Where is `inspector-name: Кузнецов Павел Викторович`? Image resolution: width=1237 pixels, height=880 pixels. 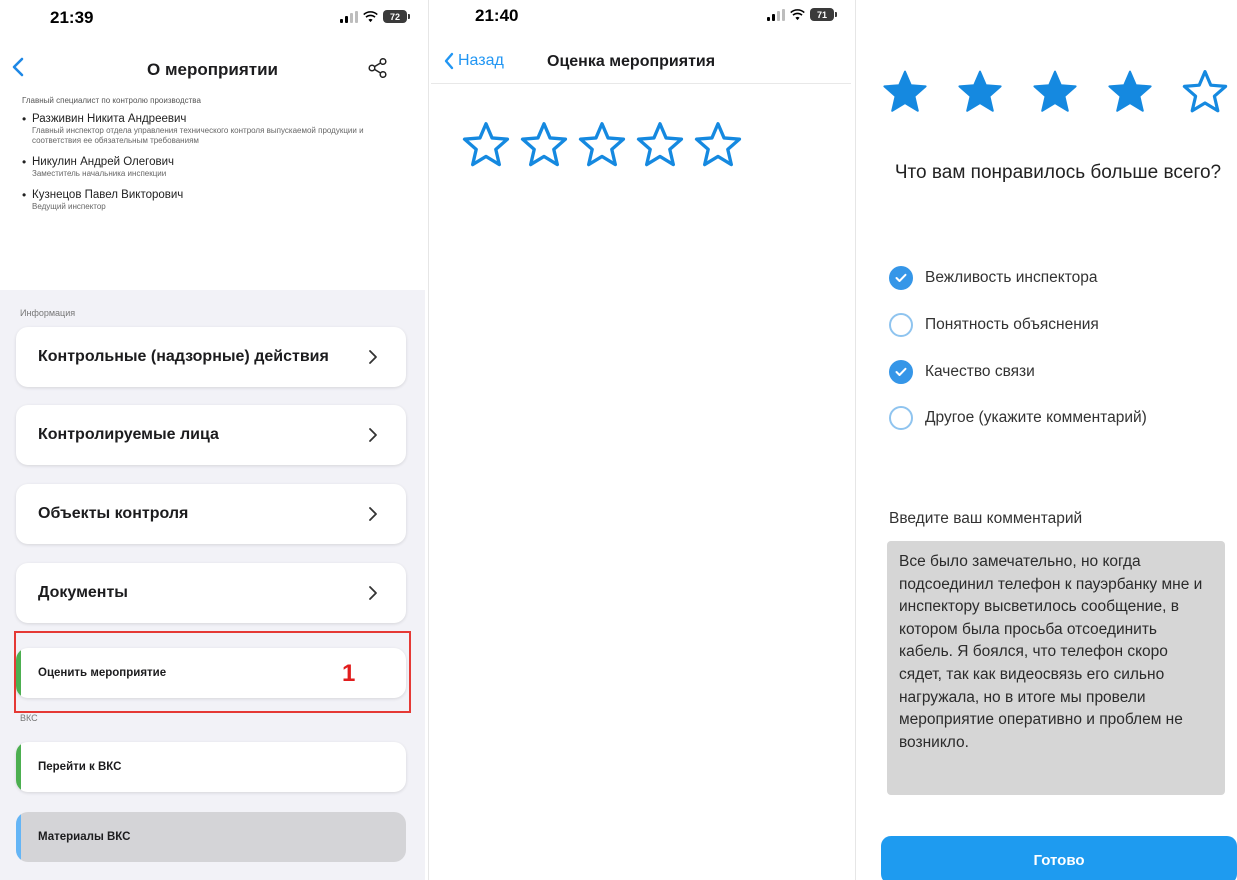 inspector-name: Кузнецов Павел Викторович is located at coordinates (108, 195).